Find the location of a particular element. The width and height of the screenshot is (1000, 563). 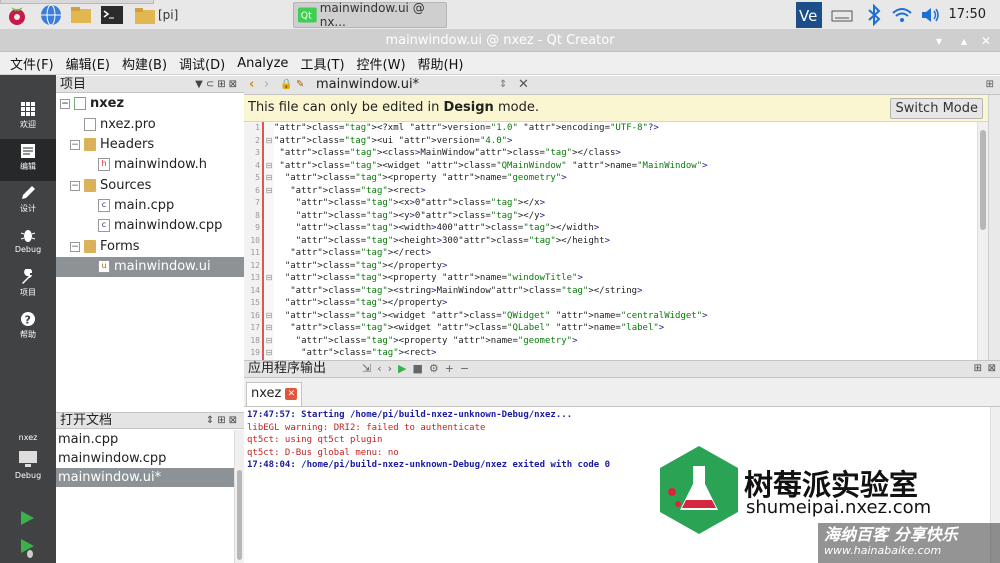

mode-edit: 编辑 is located at coordinates (28, 160).